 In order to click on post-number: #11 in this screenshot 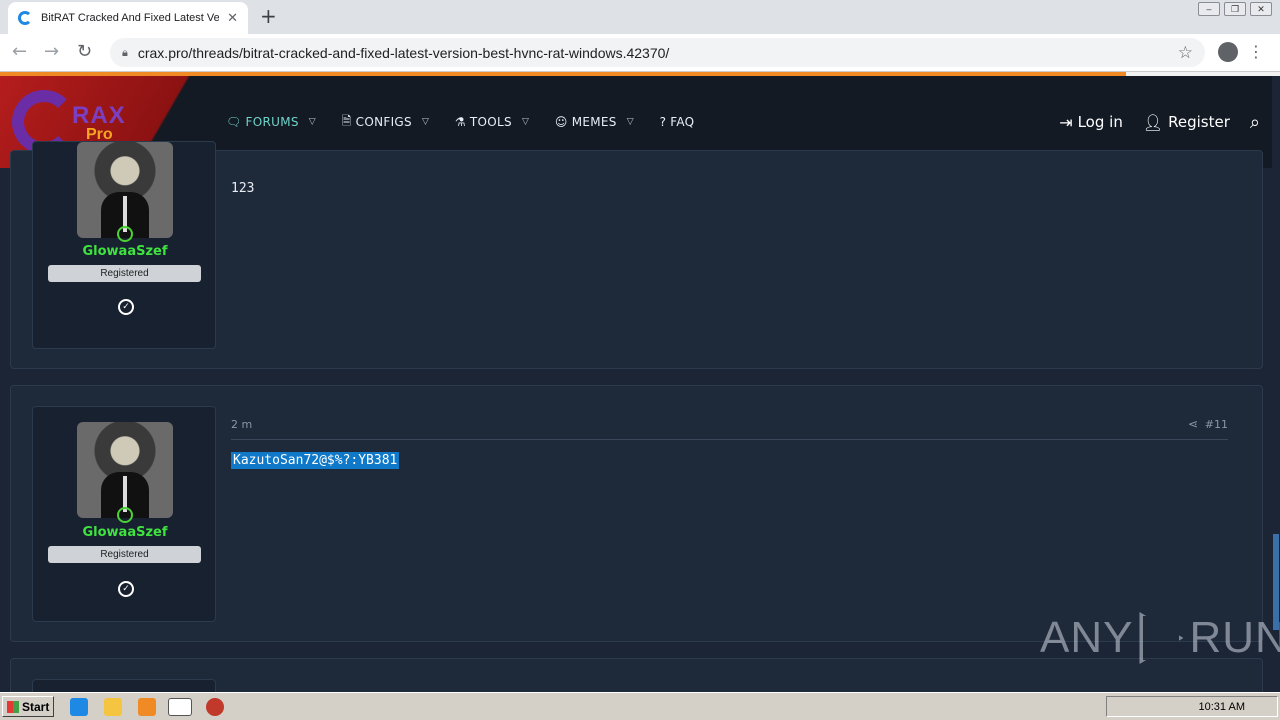, I will do `click(1216, 424)`.